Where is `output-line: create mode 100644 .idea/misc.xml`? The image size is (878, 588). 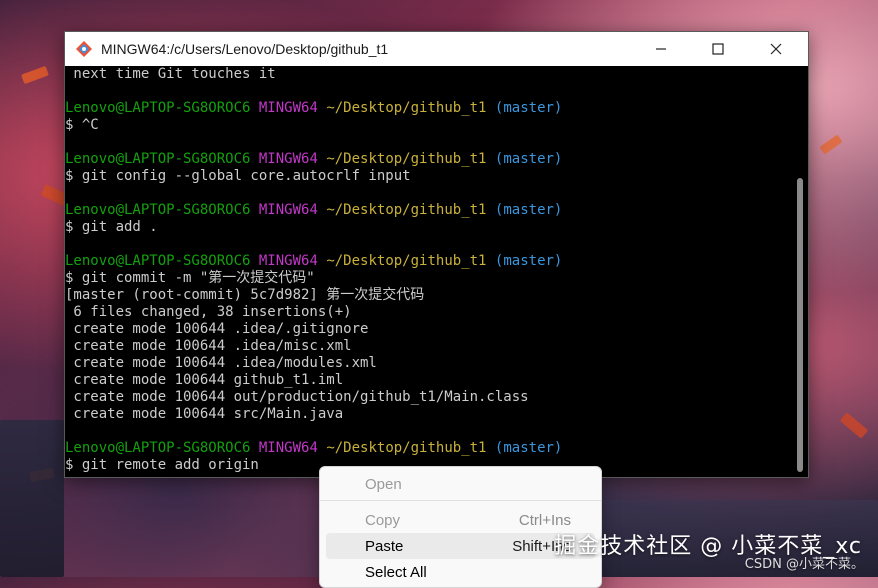 output-line: create mode 100644 .idea/misc.xml is located at coordinates (208, 346).